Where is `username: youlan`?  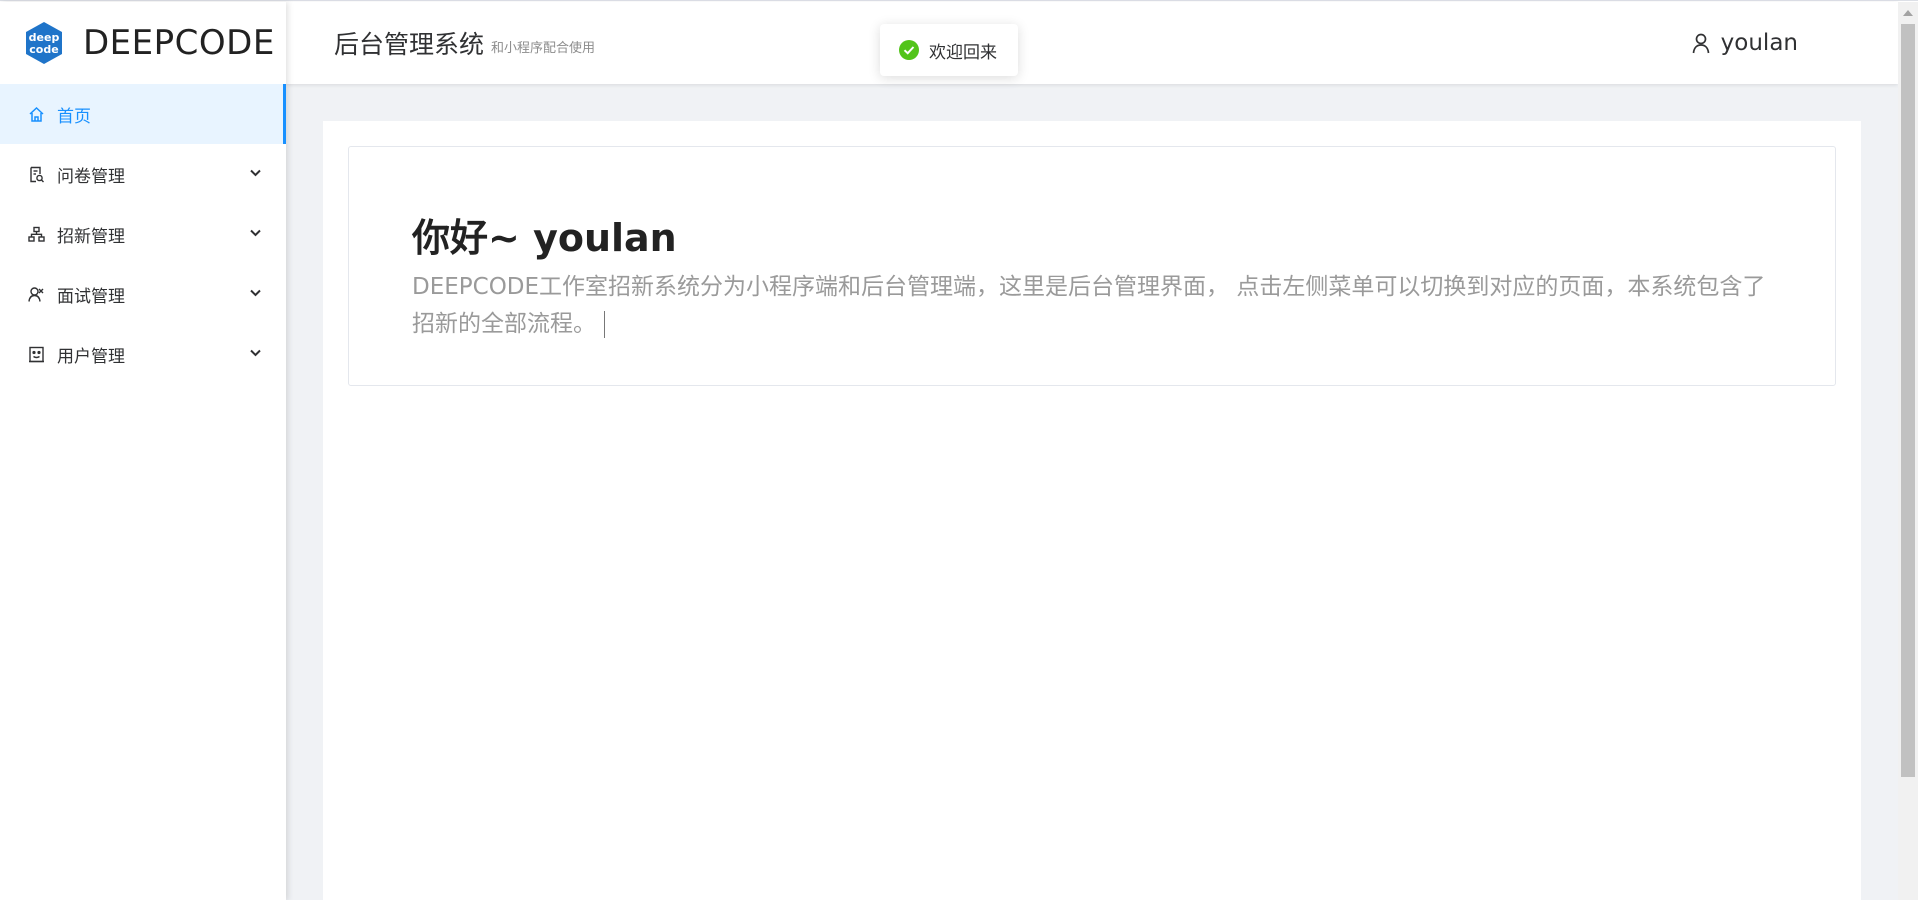 username: youlan is located at coordinates (1759, 43).